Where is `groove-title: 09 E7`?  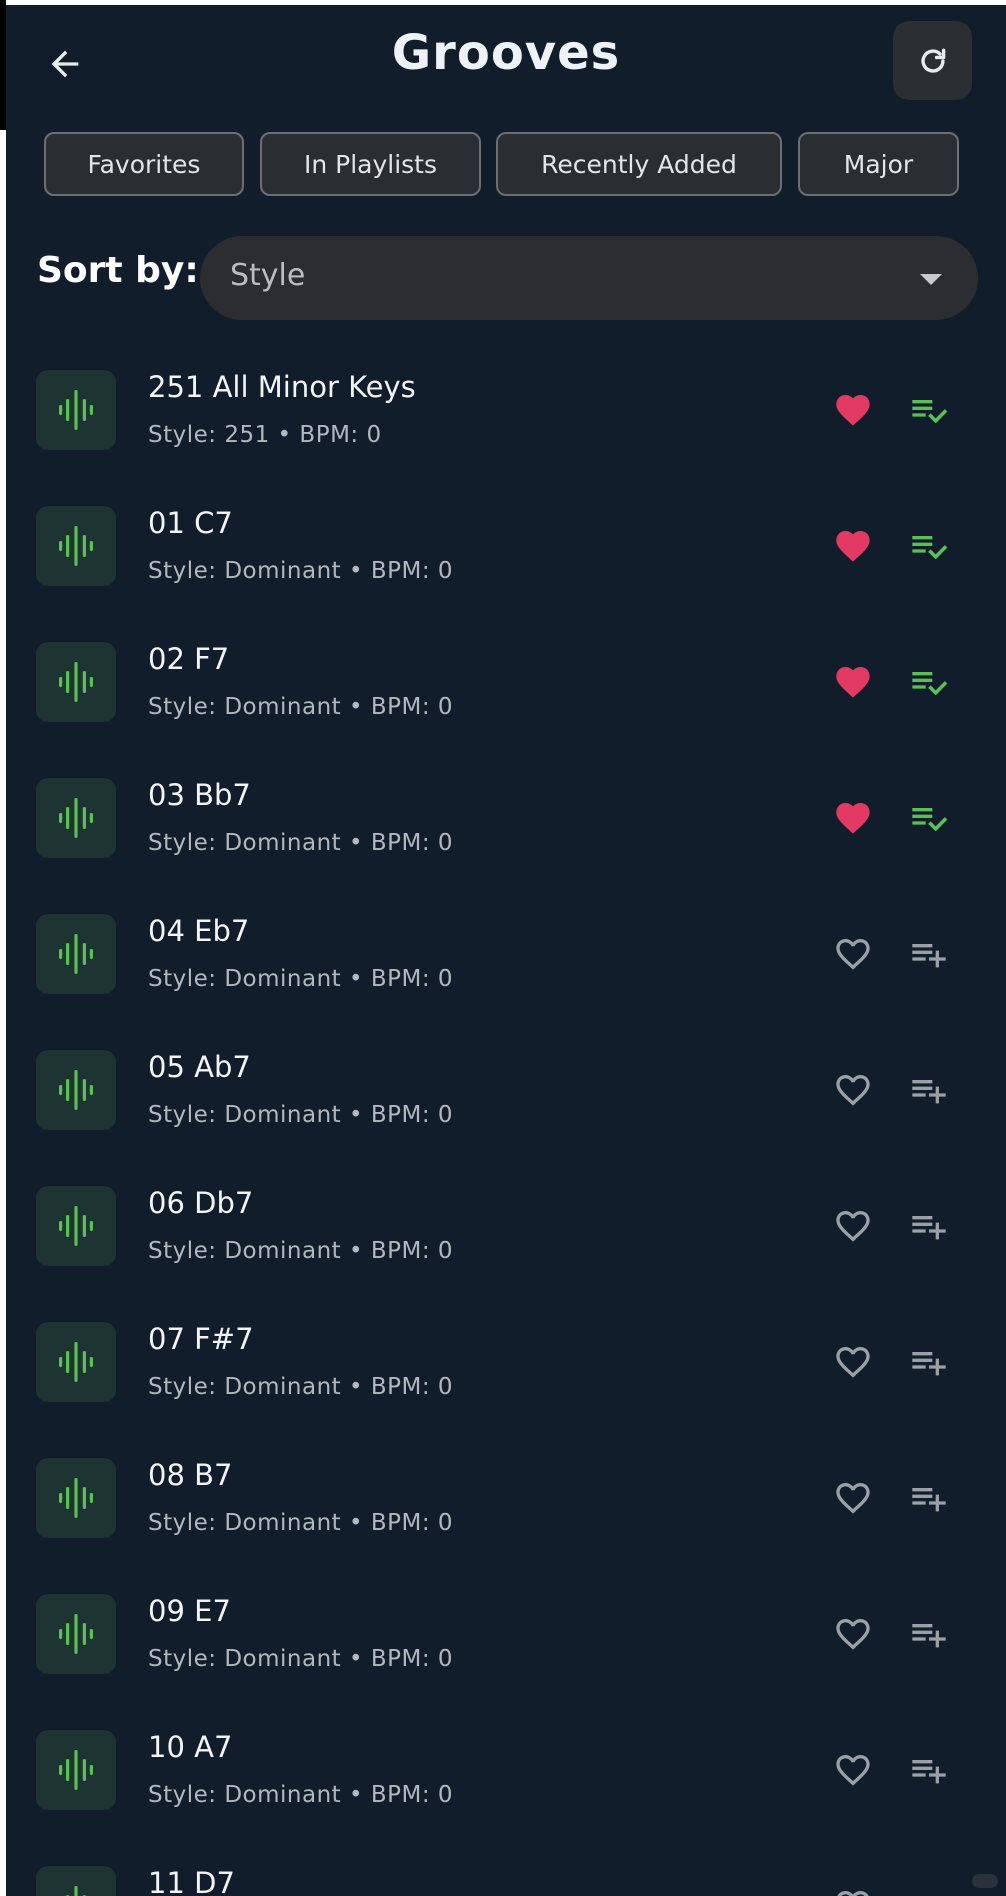 groove-title: 09 E7 is located at coordinates (189, 1611).